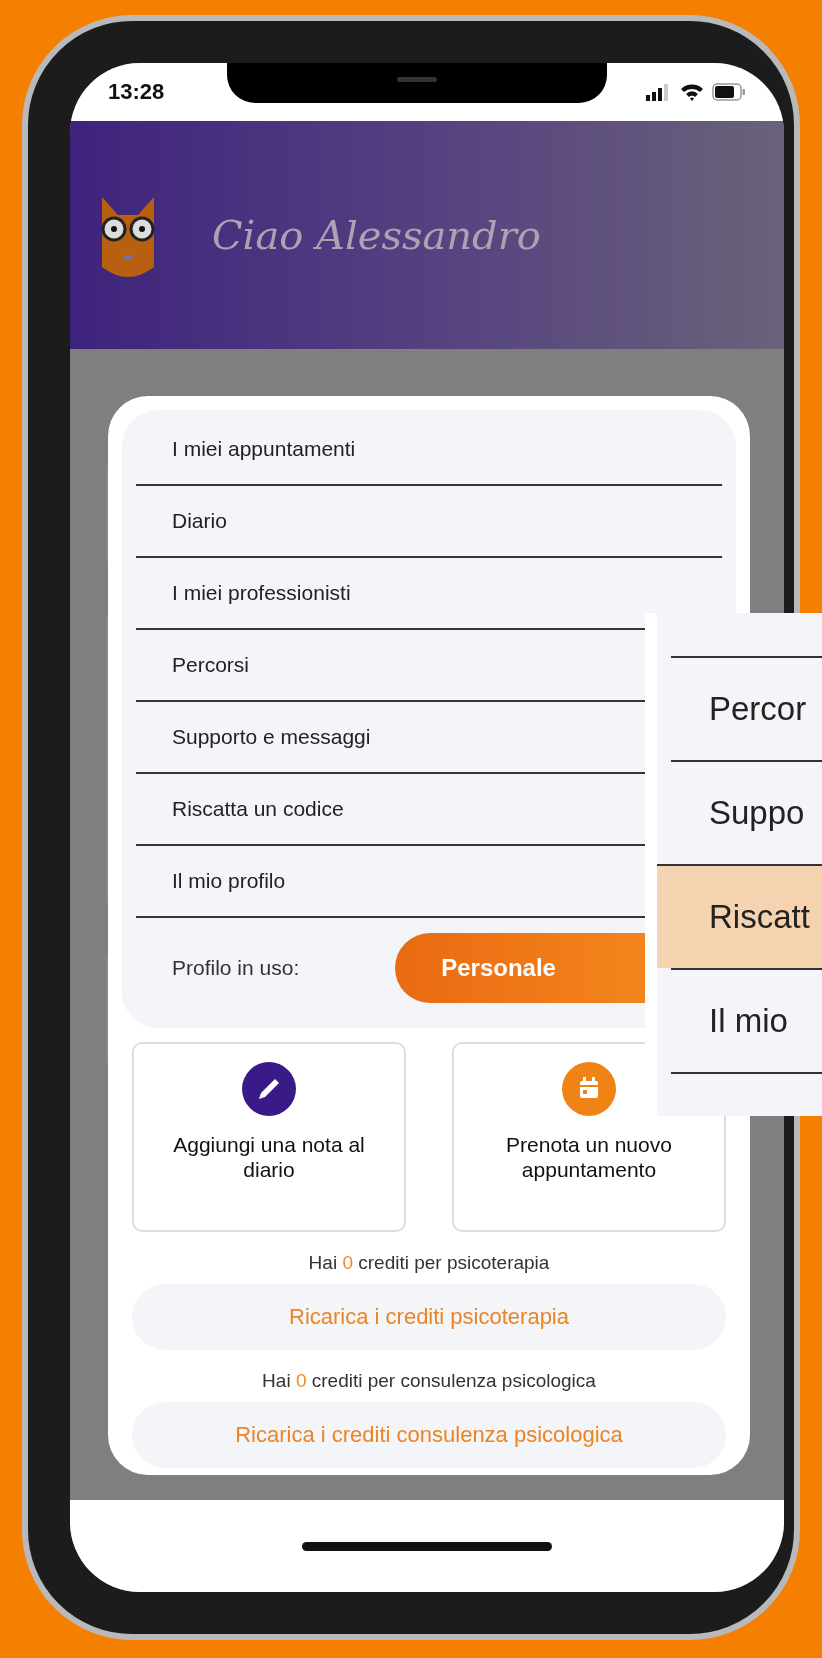  Describe the element at coordinates (739, 916) in the screenshot. I see `menu-item: Riscatt` at that location.